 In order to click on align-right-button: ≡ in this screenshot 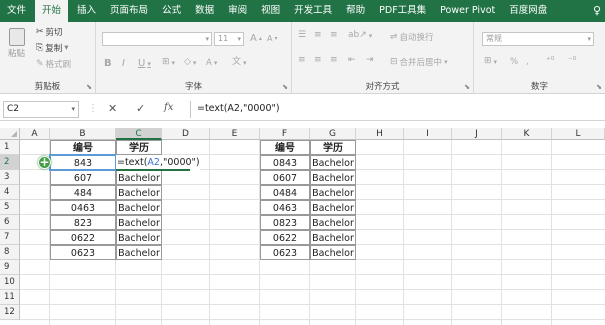, I will do `click(334, 60)`.